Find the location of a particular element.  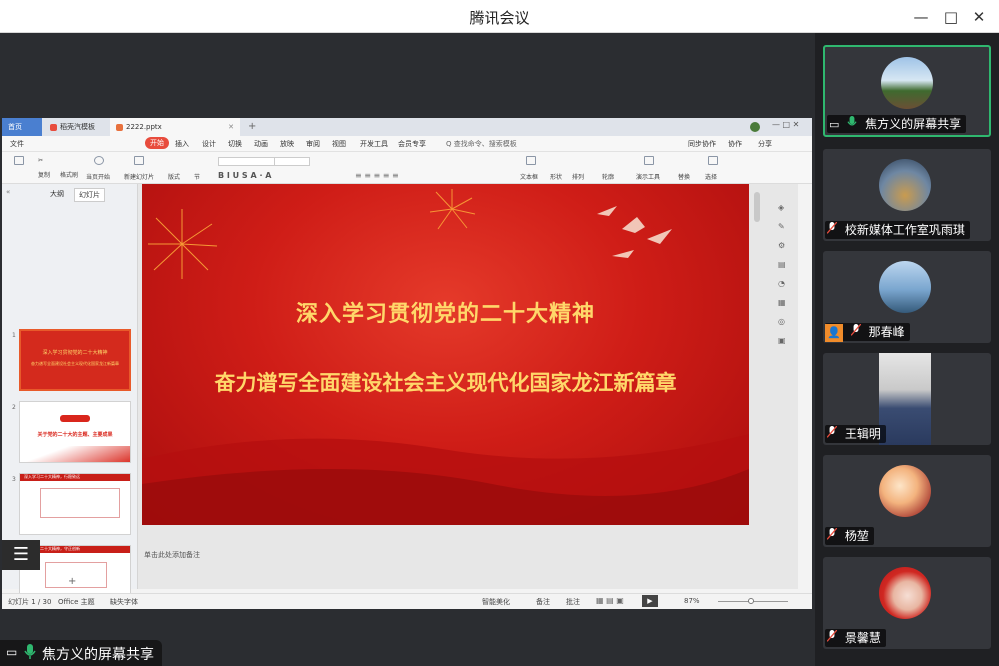

participant-name: 景馨慧 is located at coordinates (862, 638).